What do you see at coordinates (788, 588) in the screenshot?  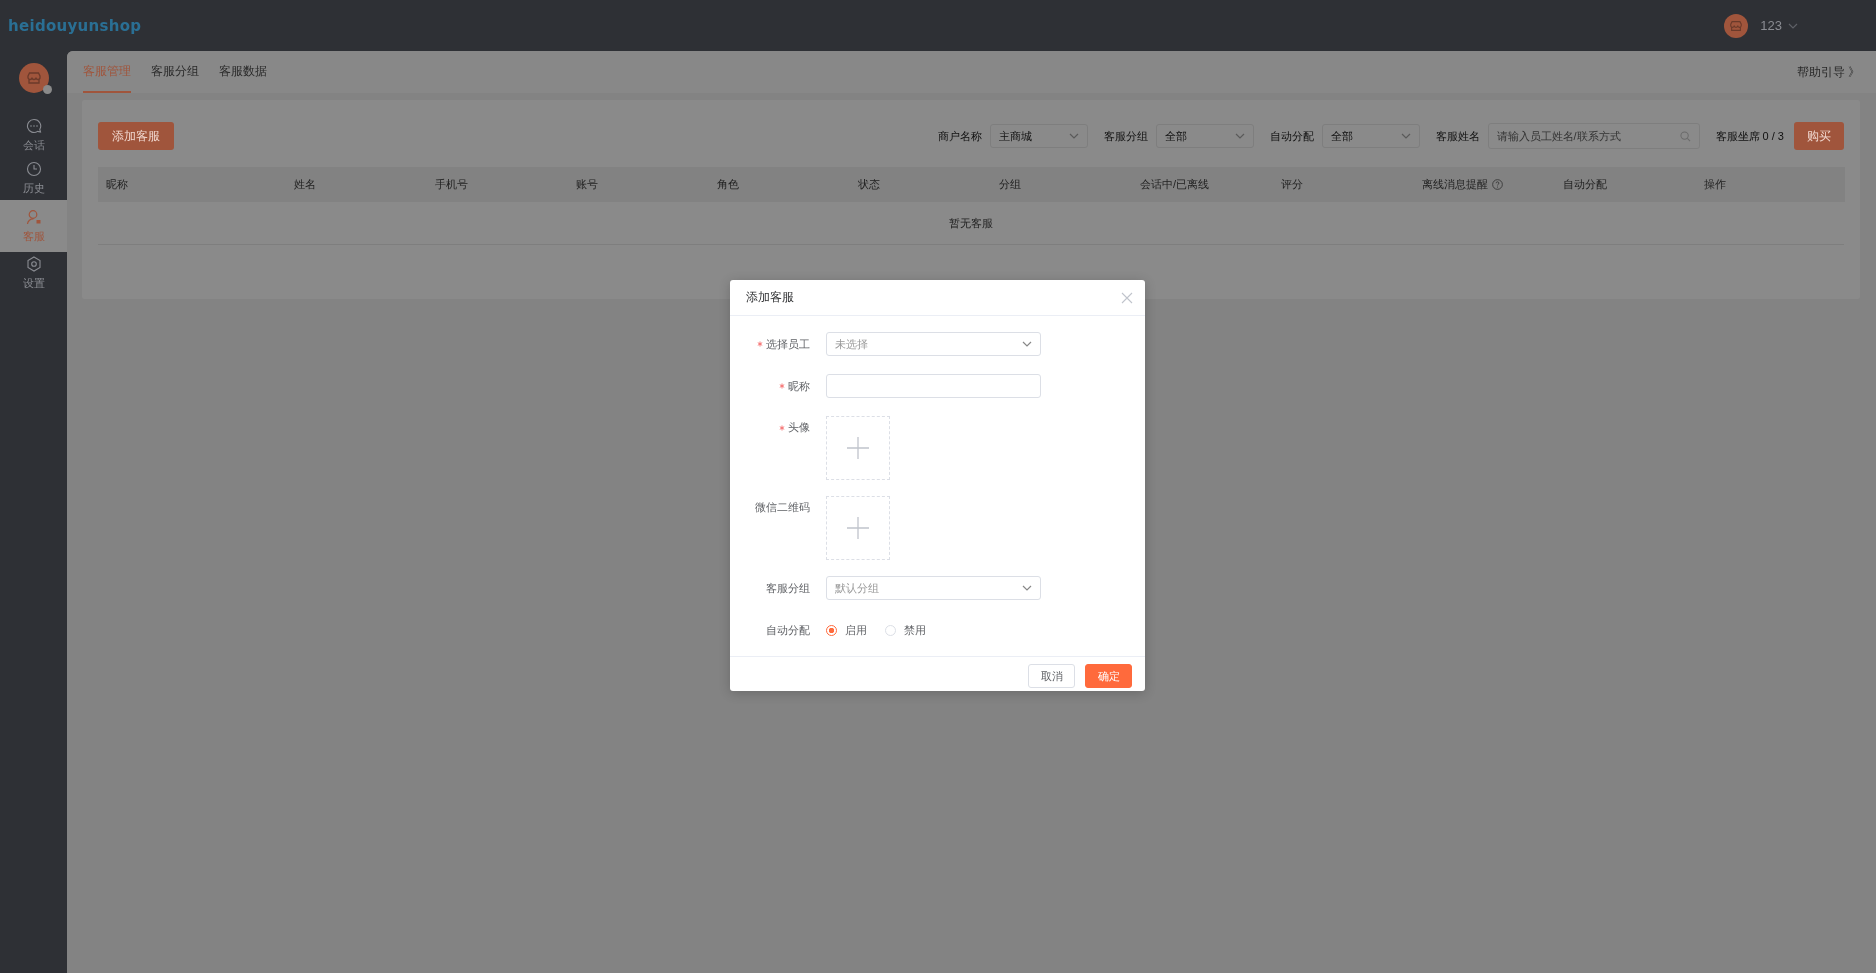 I see `field-label: 客服分组` at bounding box center [788, 588].